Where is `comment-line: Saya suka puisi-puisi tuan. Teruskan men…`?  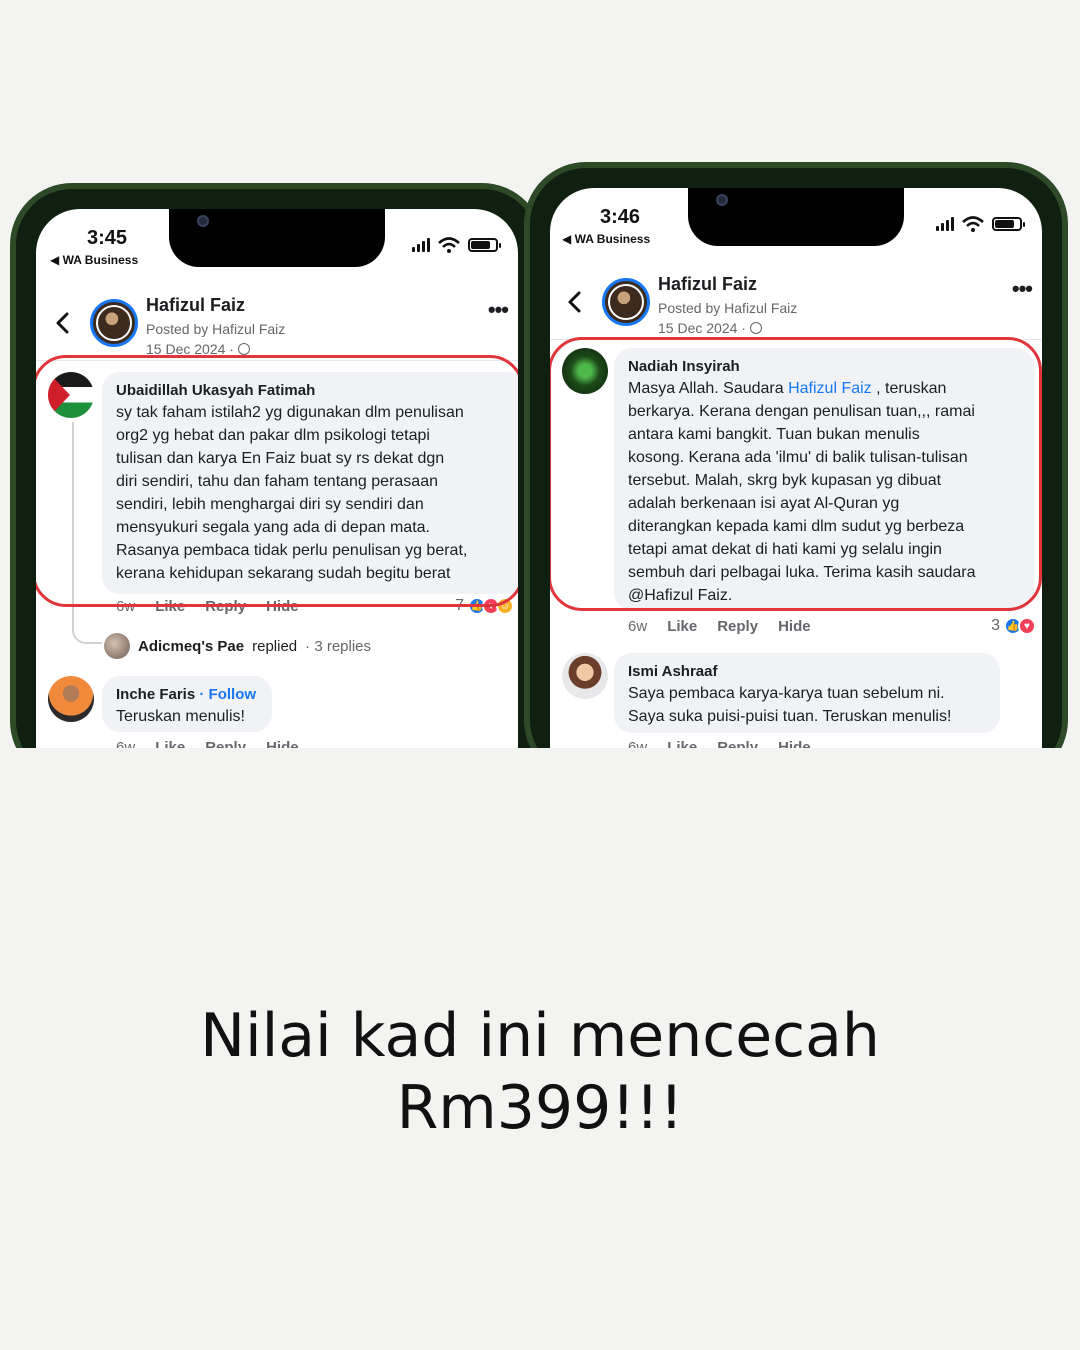 comment-line: Saya suka puisi-puisi tuan. Teruskan men… is located at coordinates (790, 716).